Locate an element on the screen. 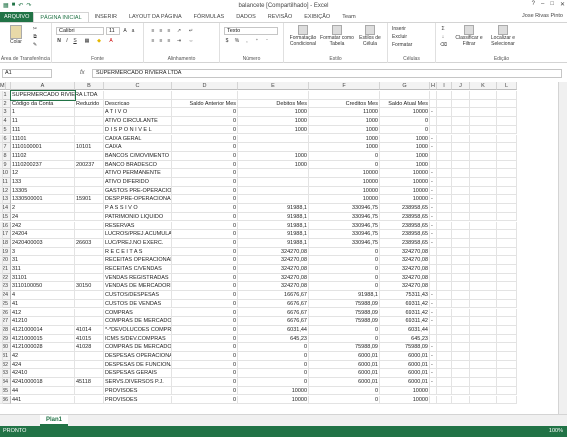  tab-home: PÁGINA INICIAL is located at coordinates (61, 17).